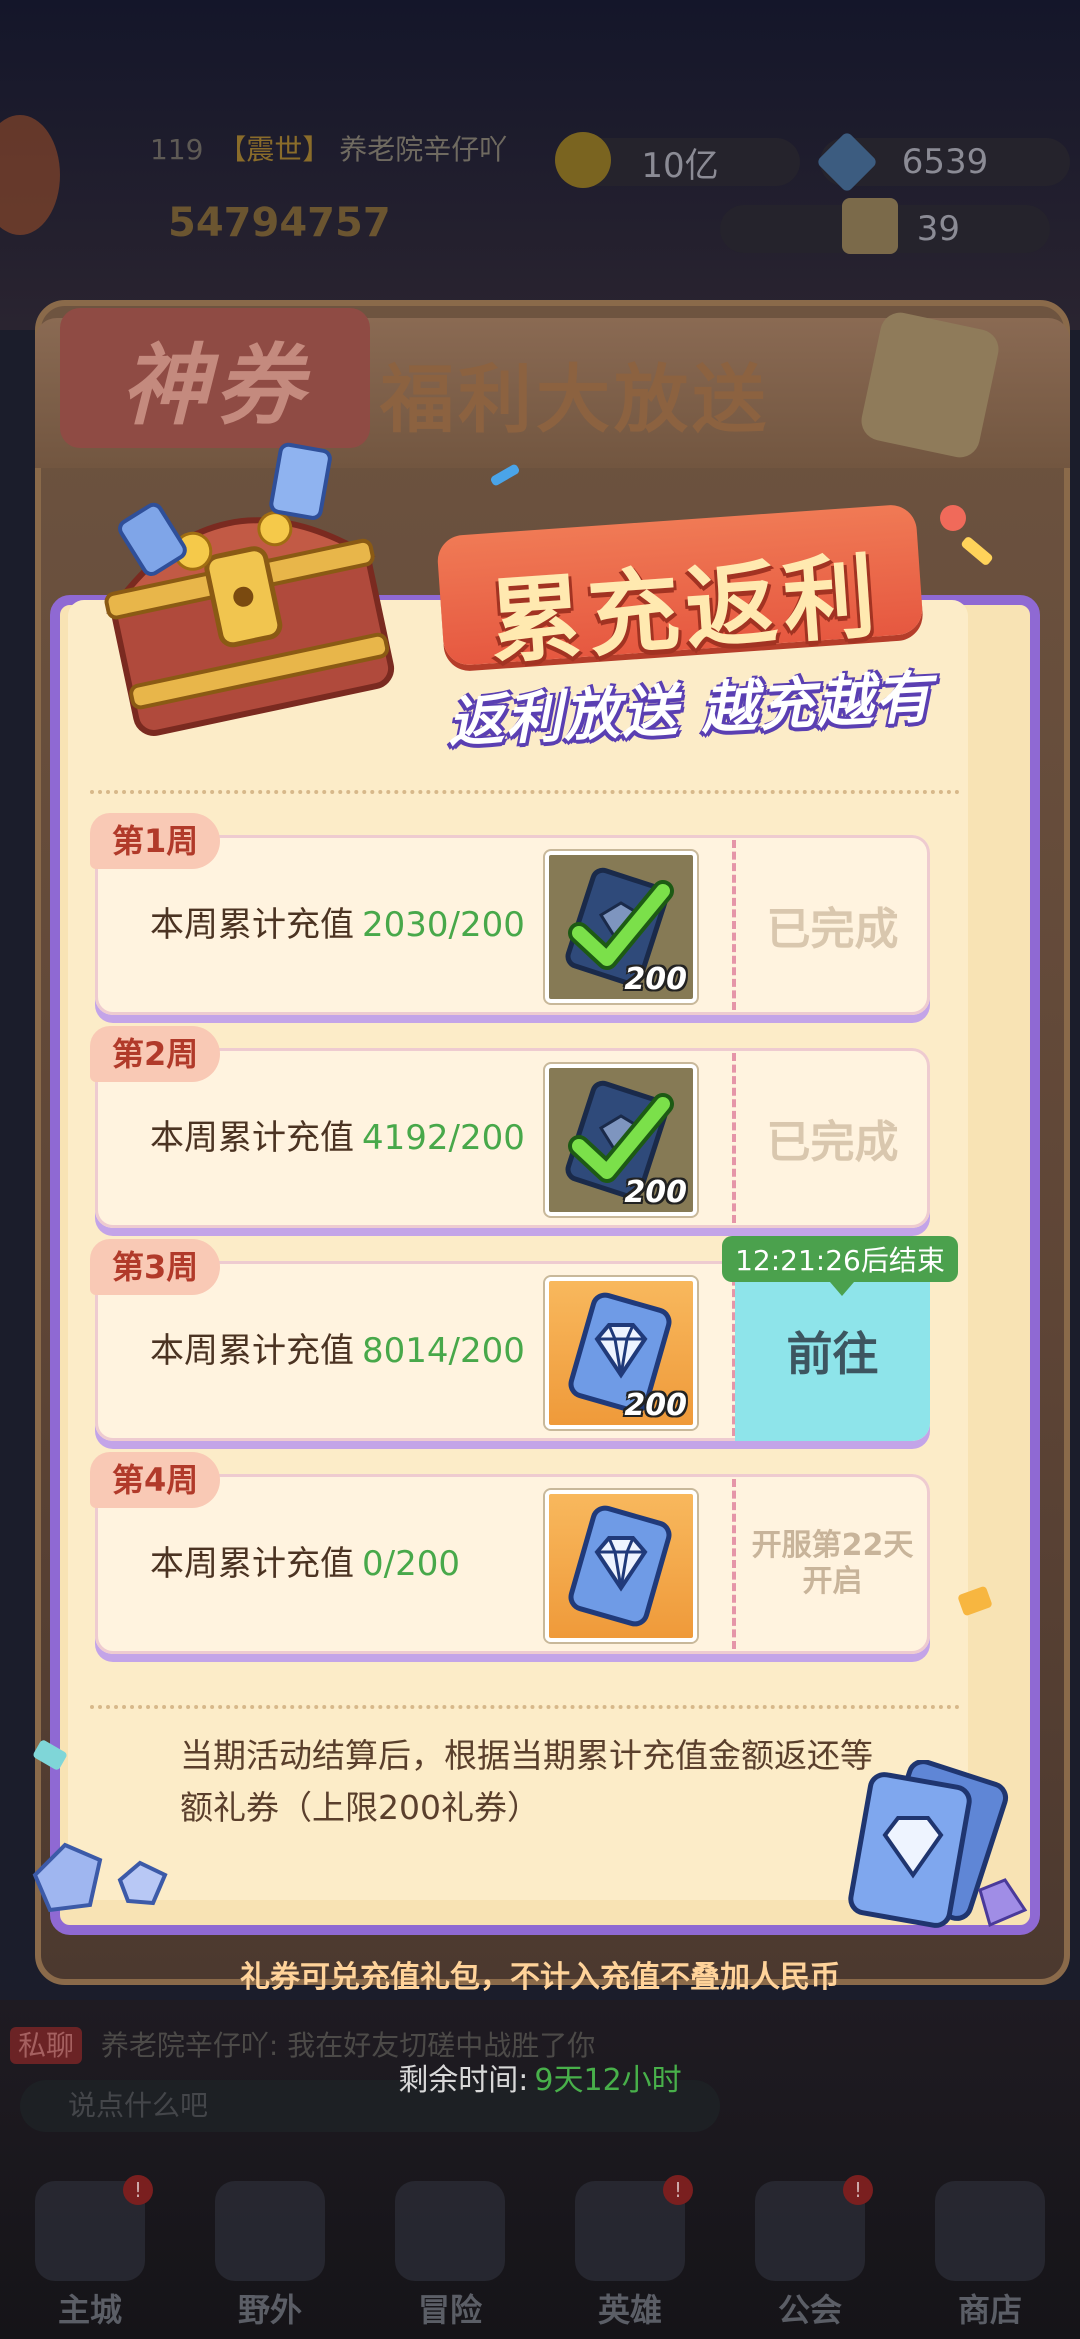  I want to click on gold-coin-icon, so click(583, 160).